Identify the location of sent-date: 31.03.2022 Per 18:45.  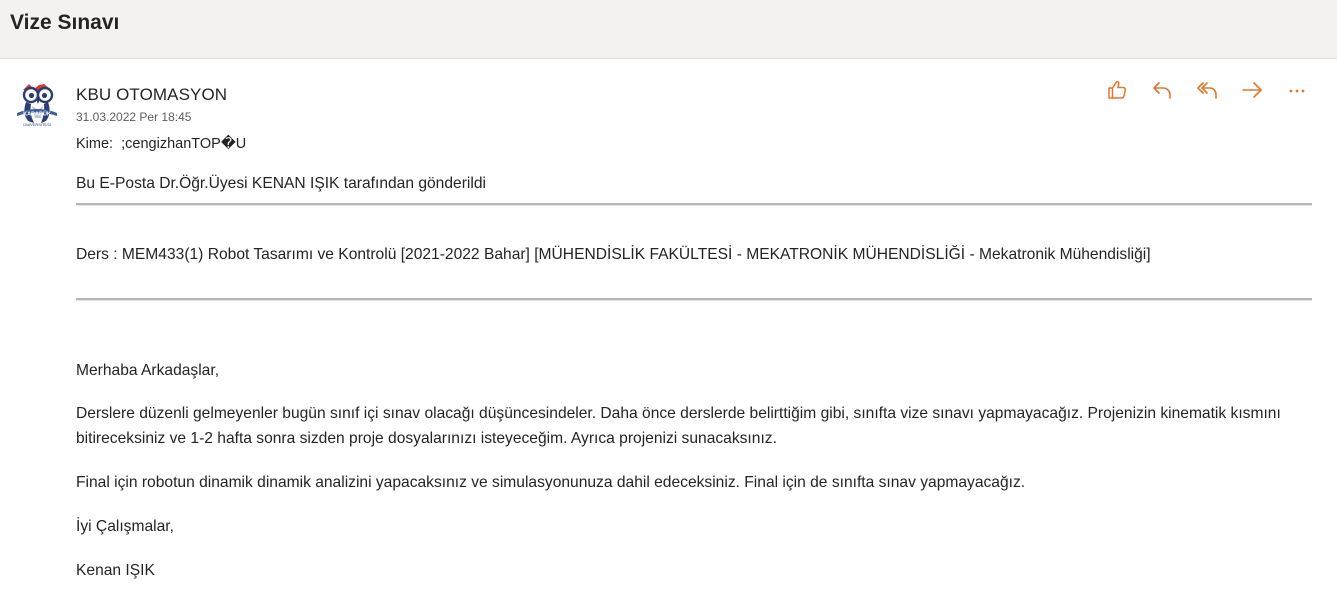
(134, 117).